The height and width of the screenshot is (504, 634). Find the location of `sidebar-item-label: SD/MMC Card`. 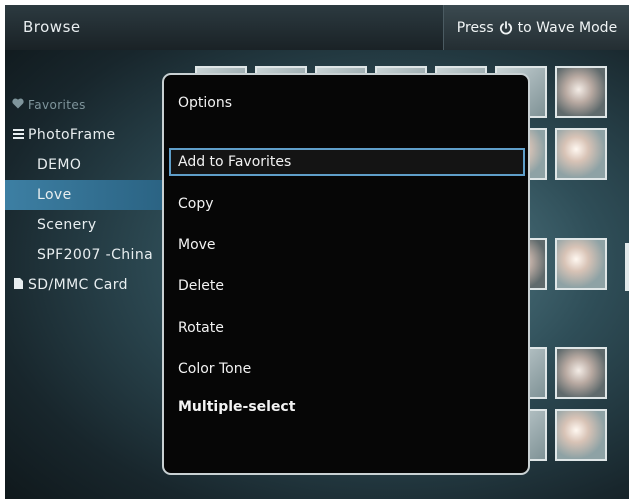

sidebar-item-label: SD/MMC Card is located at coordinates (78, 285).